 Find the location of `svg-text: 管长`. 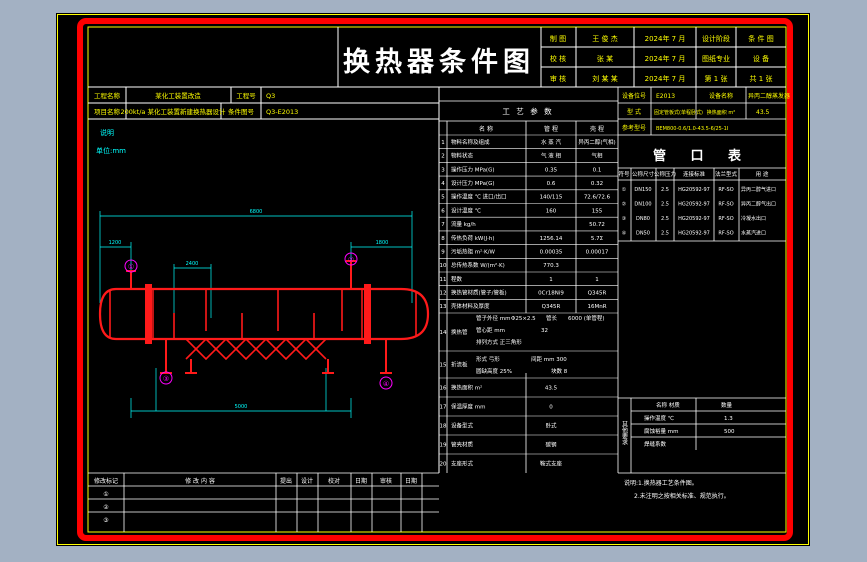

svg-text: 管长 is located at coordinates (552, 318).